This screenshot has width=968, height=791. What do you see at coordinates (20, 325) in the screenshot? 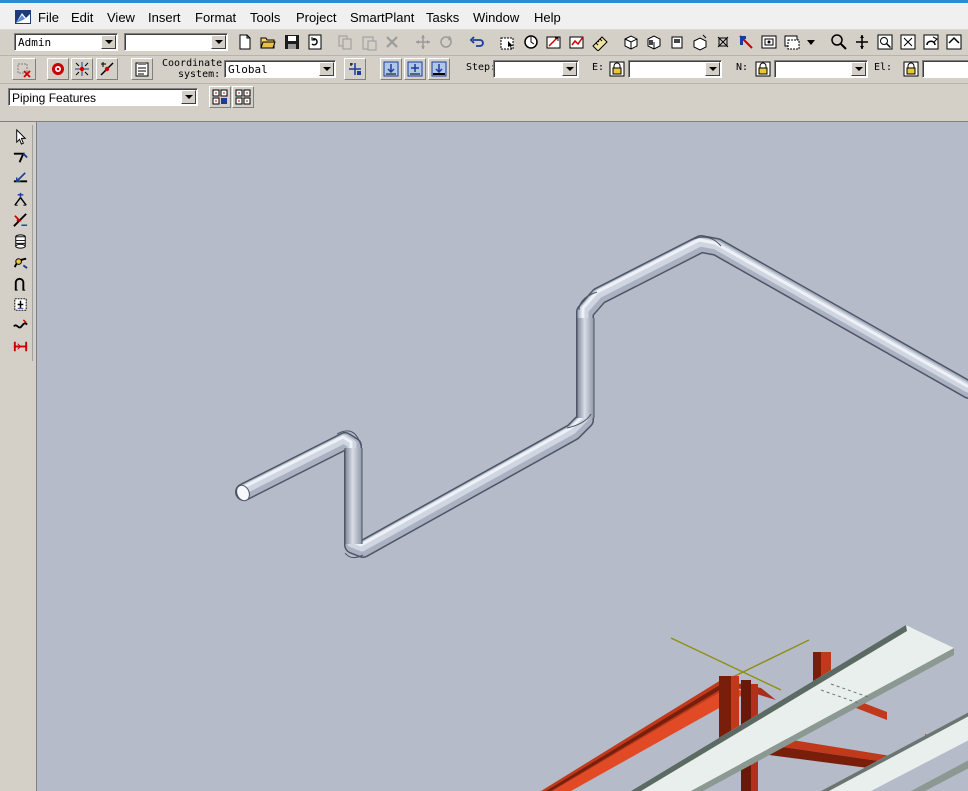
I see `tube-route-icon` at bounding box center [20, 325].